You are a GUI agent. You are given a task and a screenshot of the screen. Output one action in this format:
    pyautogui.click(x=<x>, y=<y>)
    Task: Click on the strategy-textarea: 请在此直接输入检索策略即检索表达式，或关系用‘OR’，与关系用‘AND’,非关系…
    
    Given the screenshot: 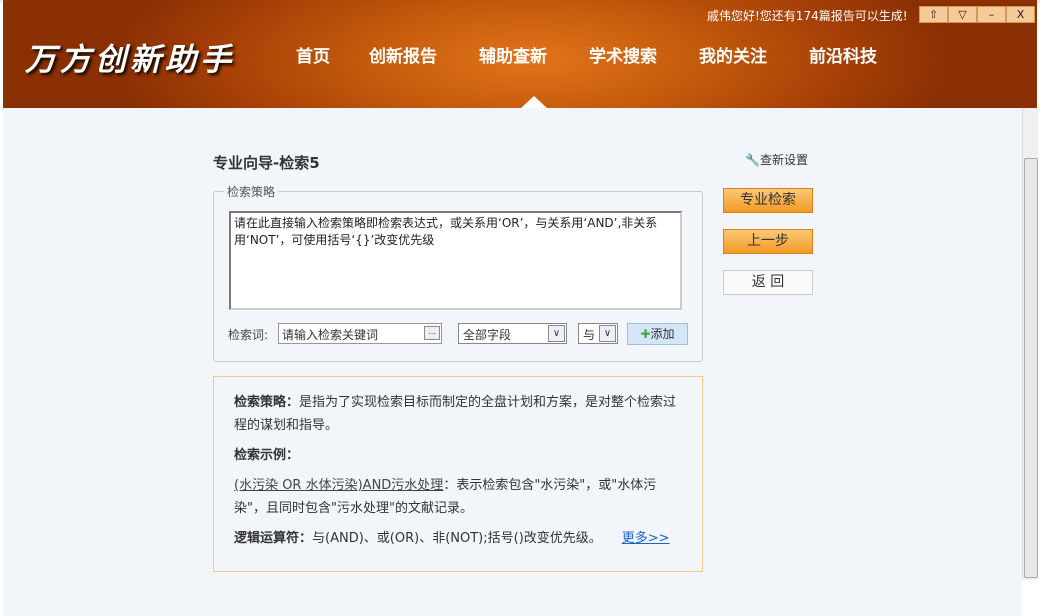 What is the action you would take?
    pyautogui.click(x=455, y=260)
    